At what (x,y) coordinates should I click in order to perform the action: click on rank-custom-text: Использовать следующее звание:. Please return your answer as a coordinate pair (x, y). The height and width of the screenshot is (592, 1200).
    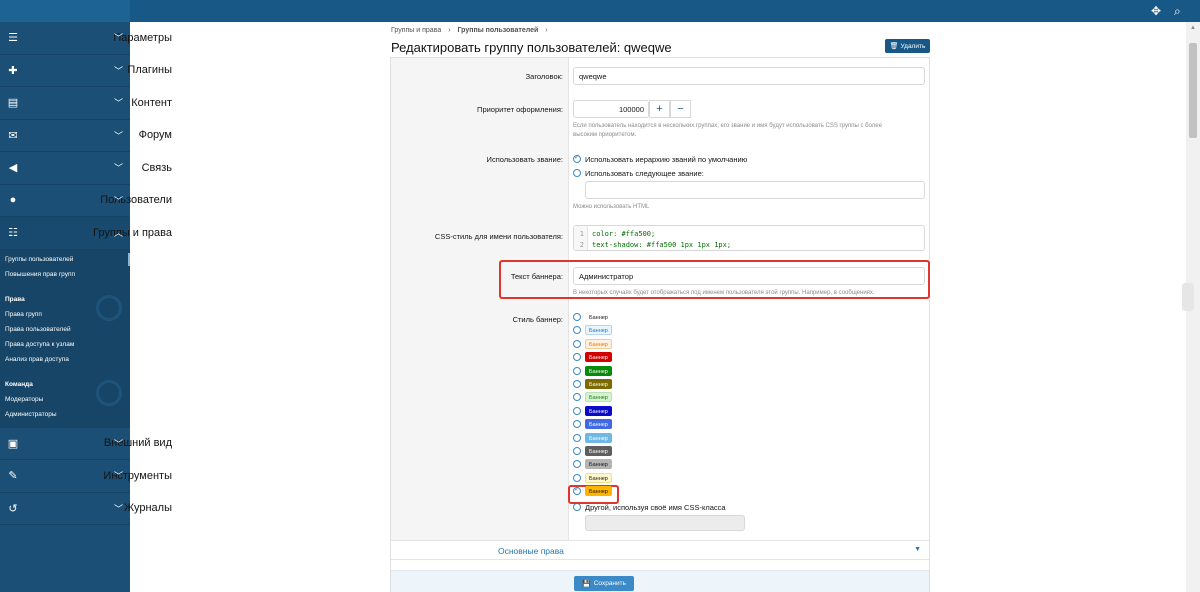
    Looking at the image, I should click on (644, 173).